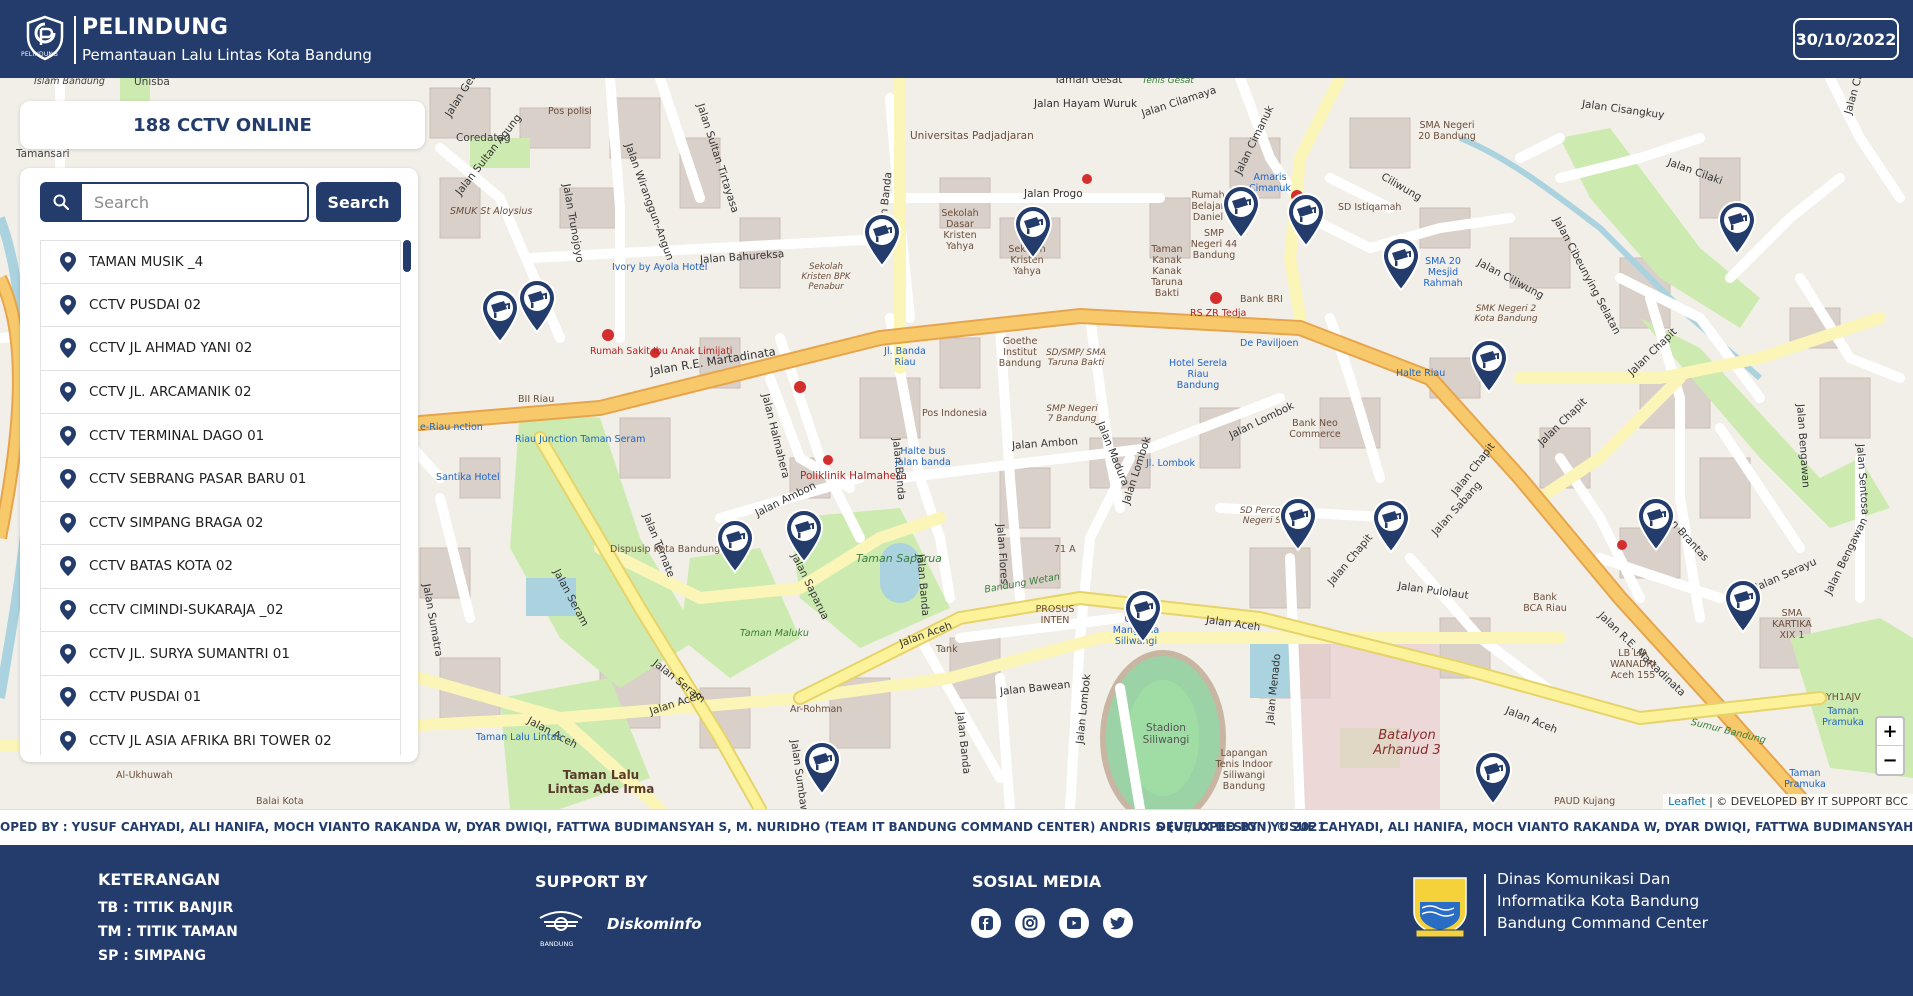 The image size is (1913, 996). Describe the element at coordinates (144, 775) in the screenshot. I see `map-label-al-ukhuwah: Al-Ukhuwah` at that location.